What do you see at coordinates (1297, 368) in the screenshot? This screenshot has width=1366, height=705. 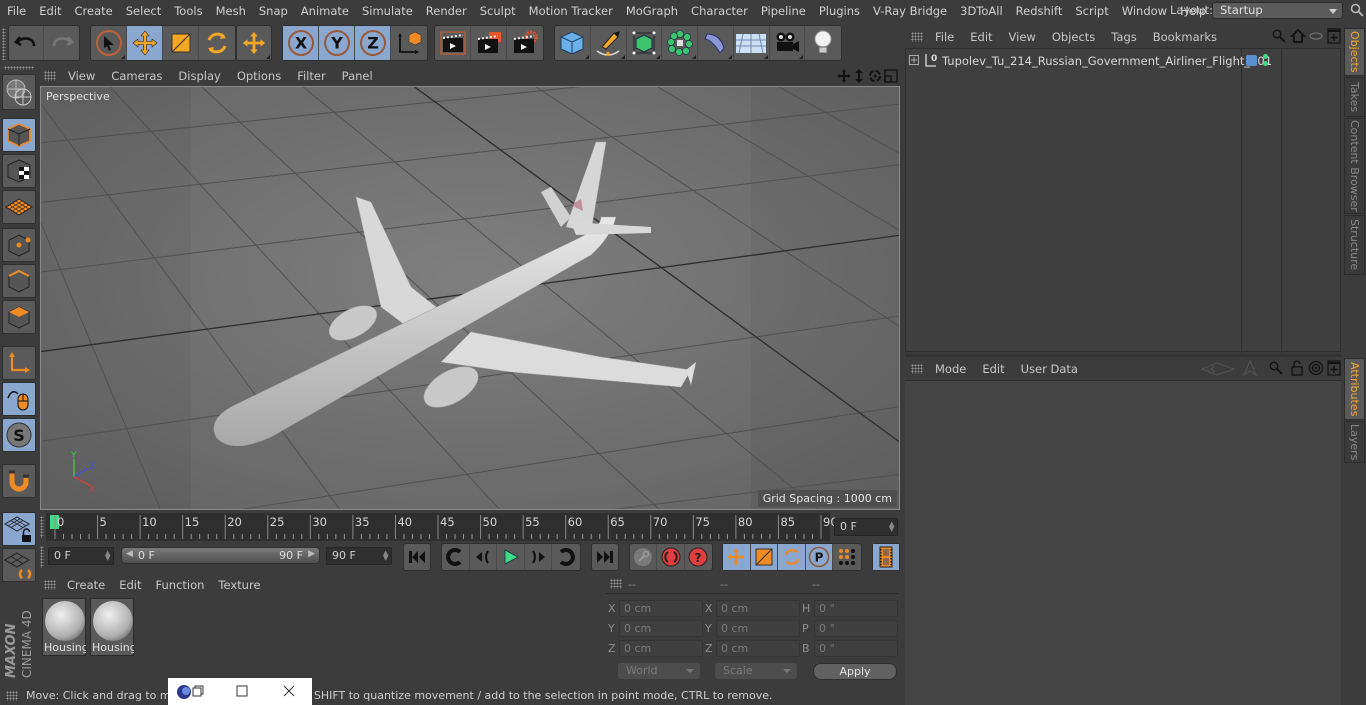 I see `unlock-icon` at bounding box center [1297, 368].